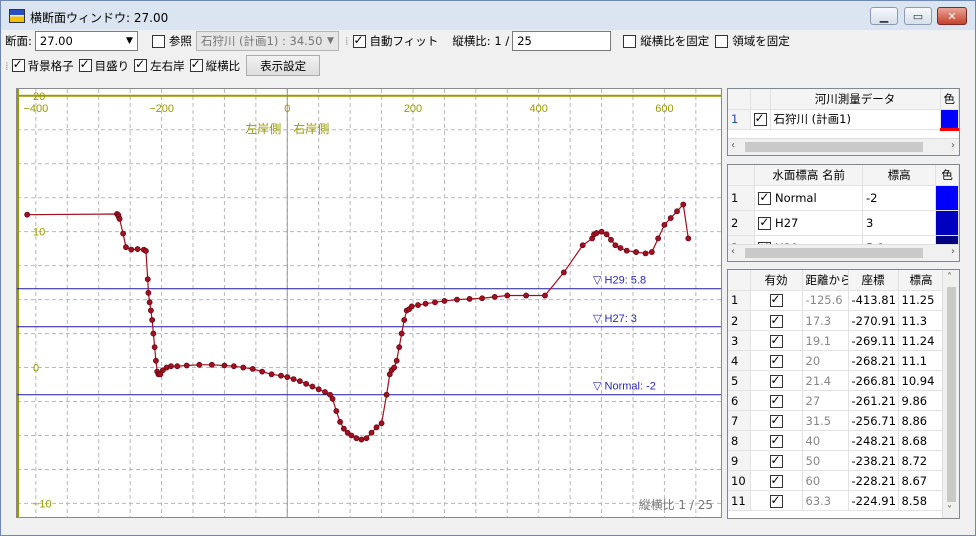 The image size is (976, 536). Describe the element at coordinates (196, 64) in the screenshot. I see `aspect-checkbox` at that location.